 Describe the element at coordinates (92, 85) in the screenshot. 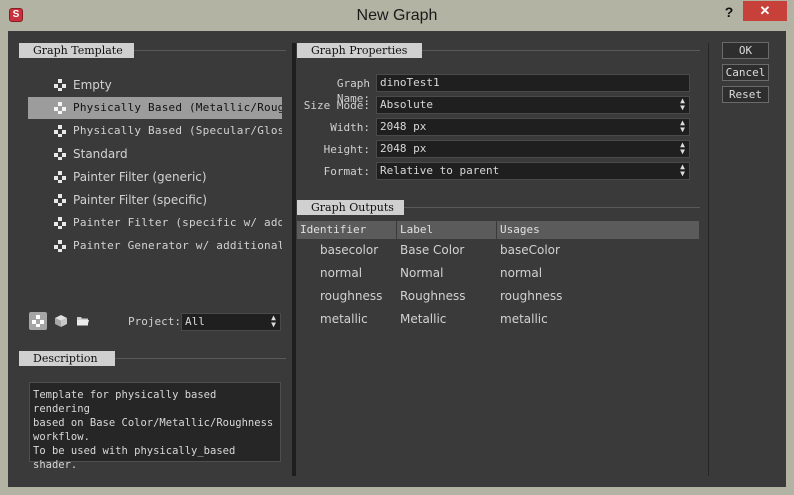

I see `template-label: Empty` at that location.